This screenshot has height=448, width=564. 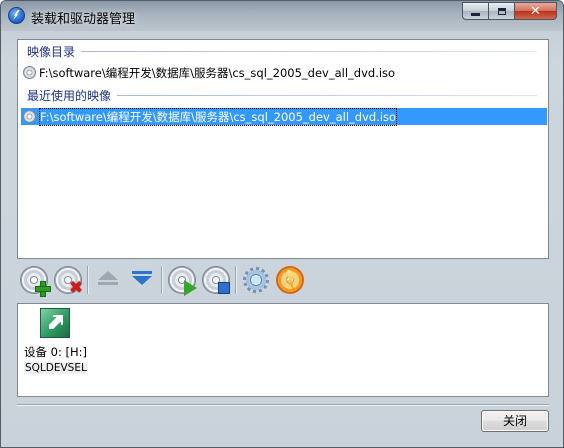 I want to click on eject-button, so click(x=108, y=280).